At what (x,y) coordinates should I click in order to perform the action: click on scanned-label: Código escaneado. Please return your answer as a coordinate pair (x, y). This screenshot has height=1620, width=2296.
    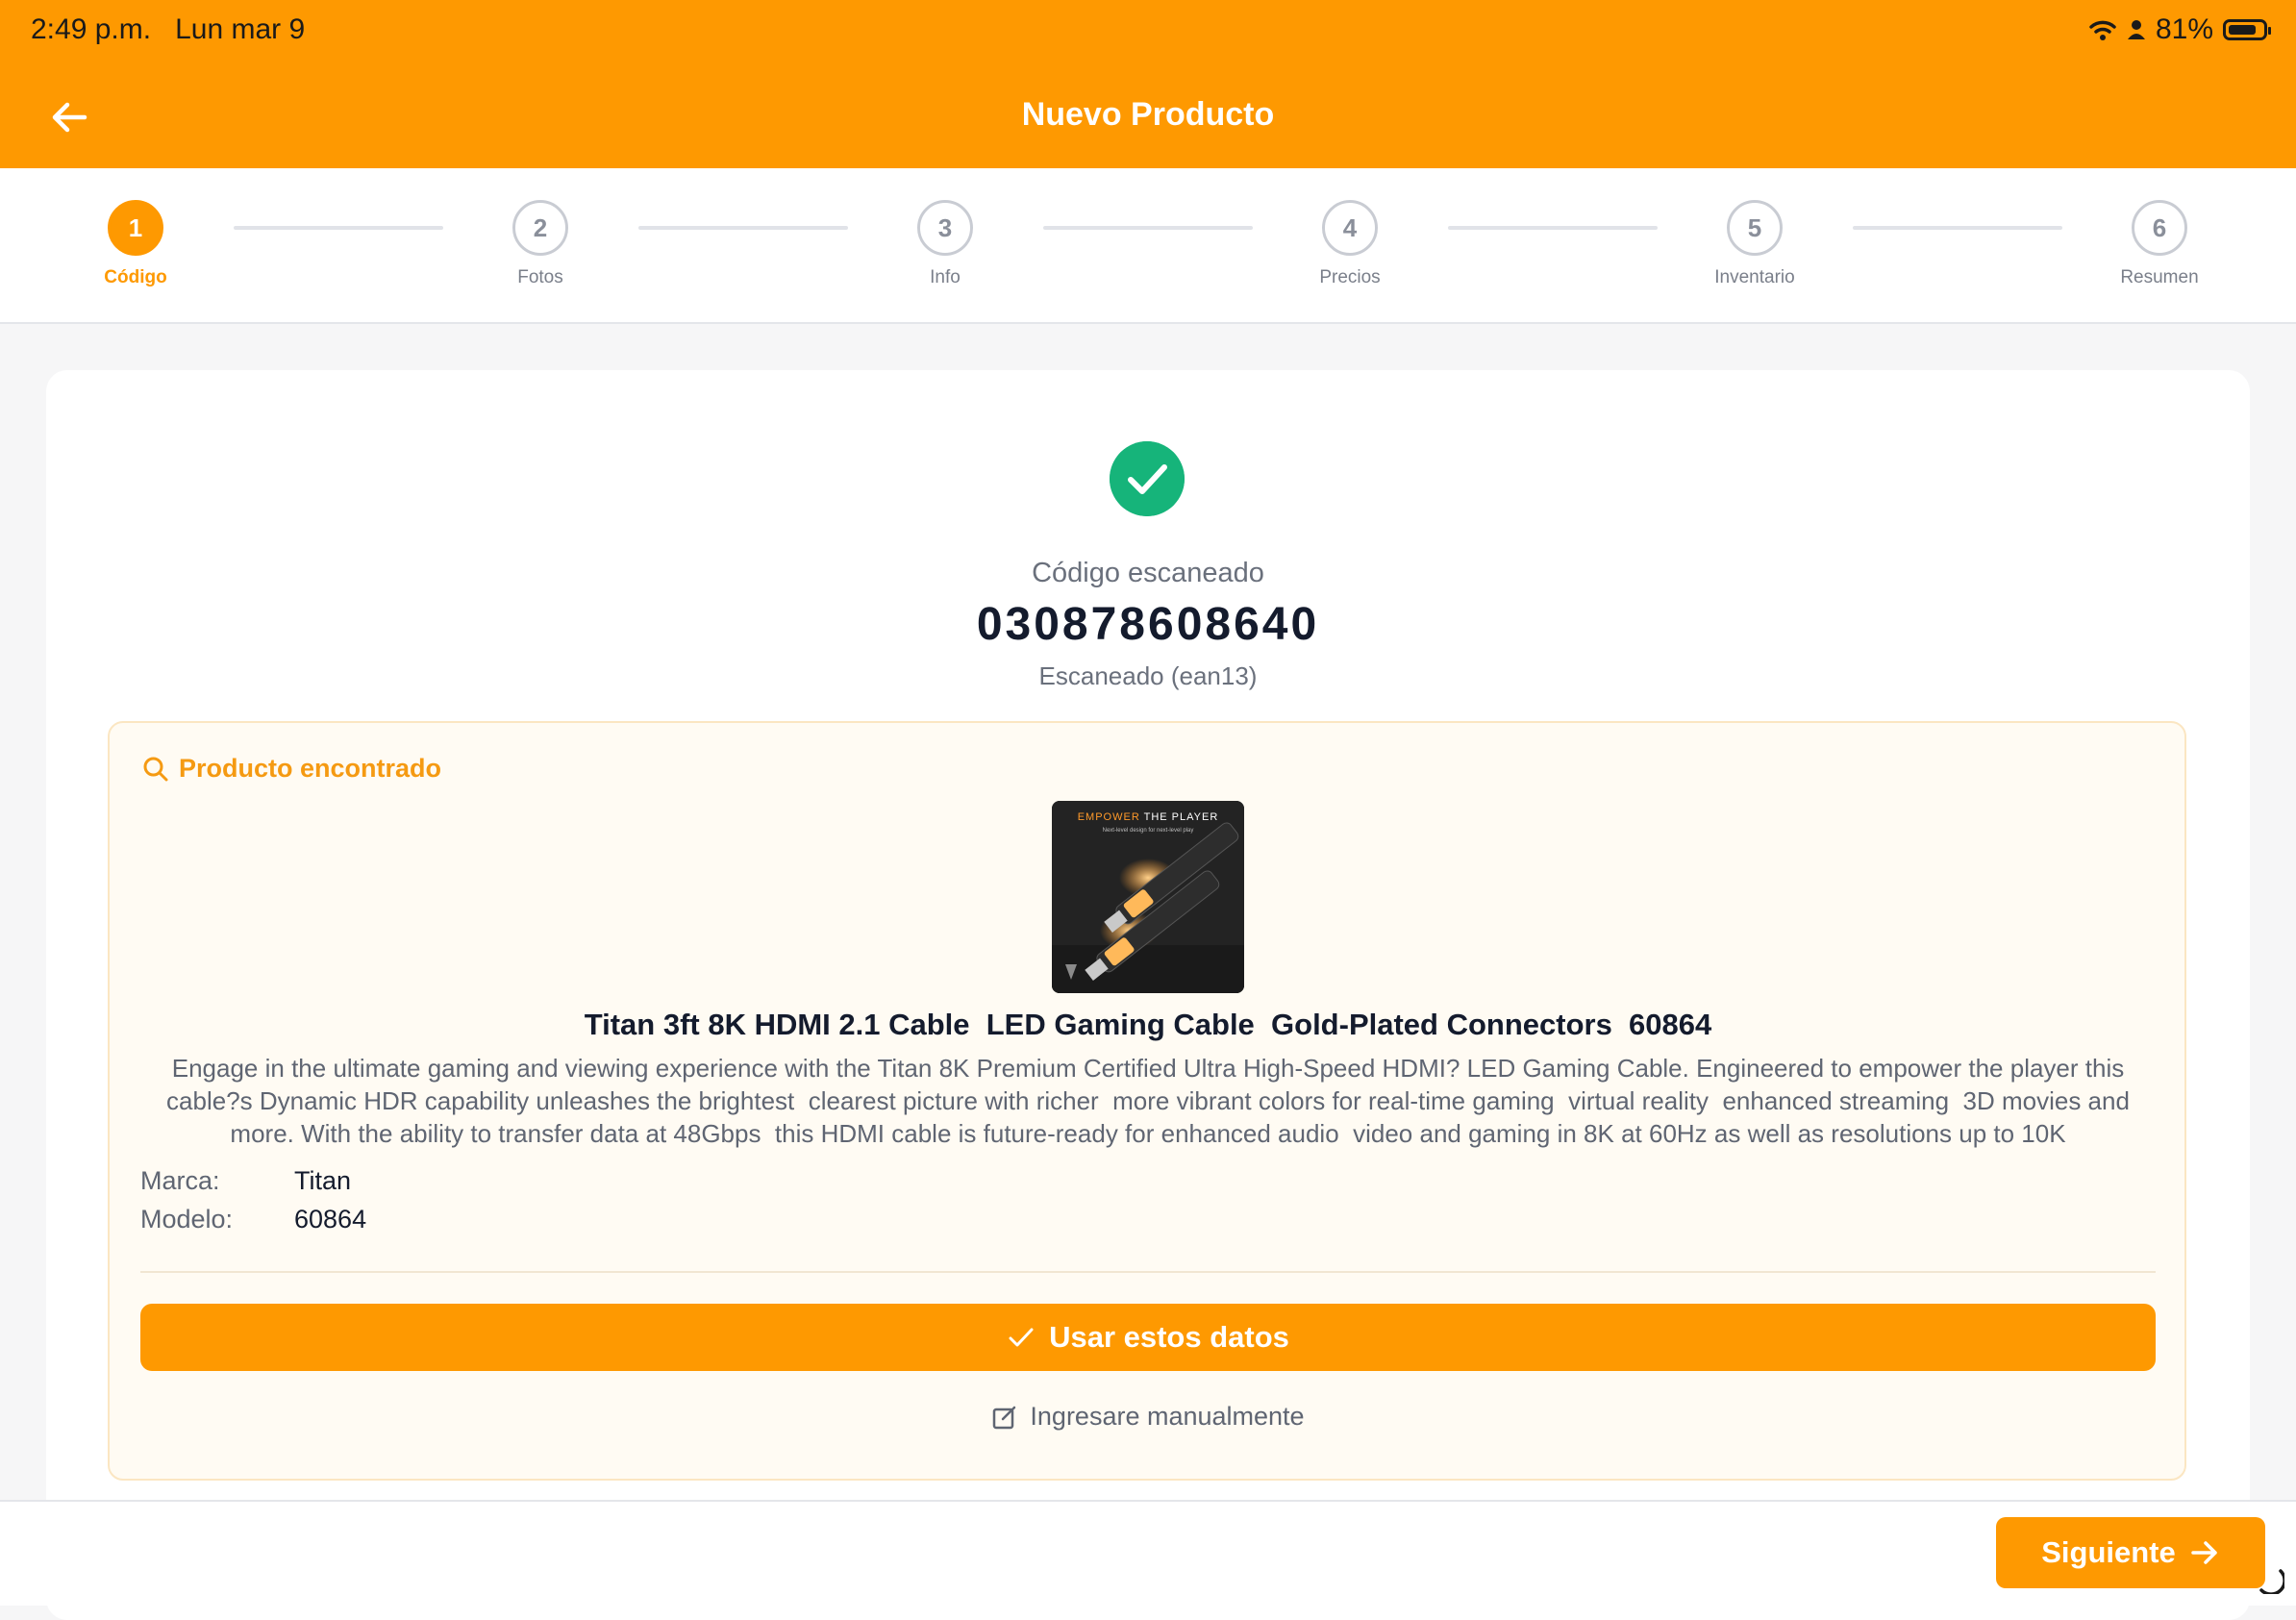
    Looking at the image, I should click on (1148, 573).